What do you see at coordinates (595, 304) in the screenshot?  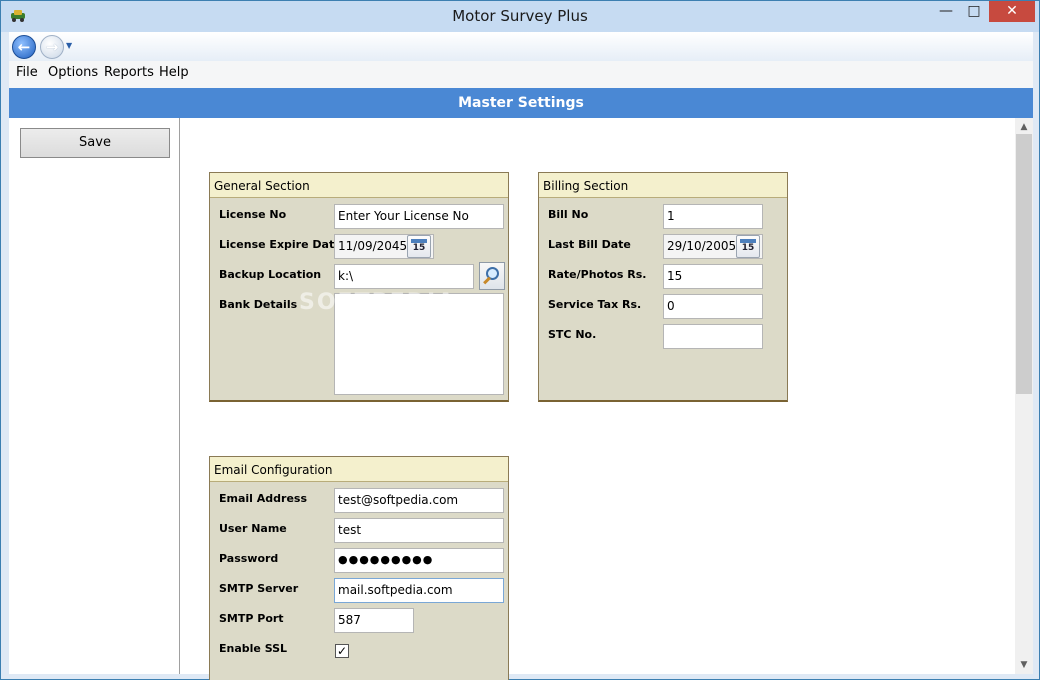 I see `service-tax-label: Service Tax Rs.` at bounding box center [595, 304].